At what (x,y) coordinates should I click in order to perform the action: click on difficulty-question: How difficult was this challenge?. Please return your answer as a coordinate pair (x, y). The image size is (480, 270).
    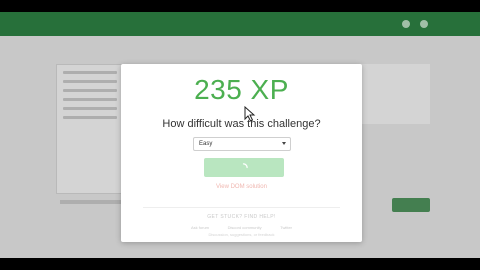
    Looking at the image, I should click on (241, 124).